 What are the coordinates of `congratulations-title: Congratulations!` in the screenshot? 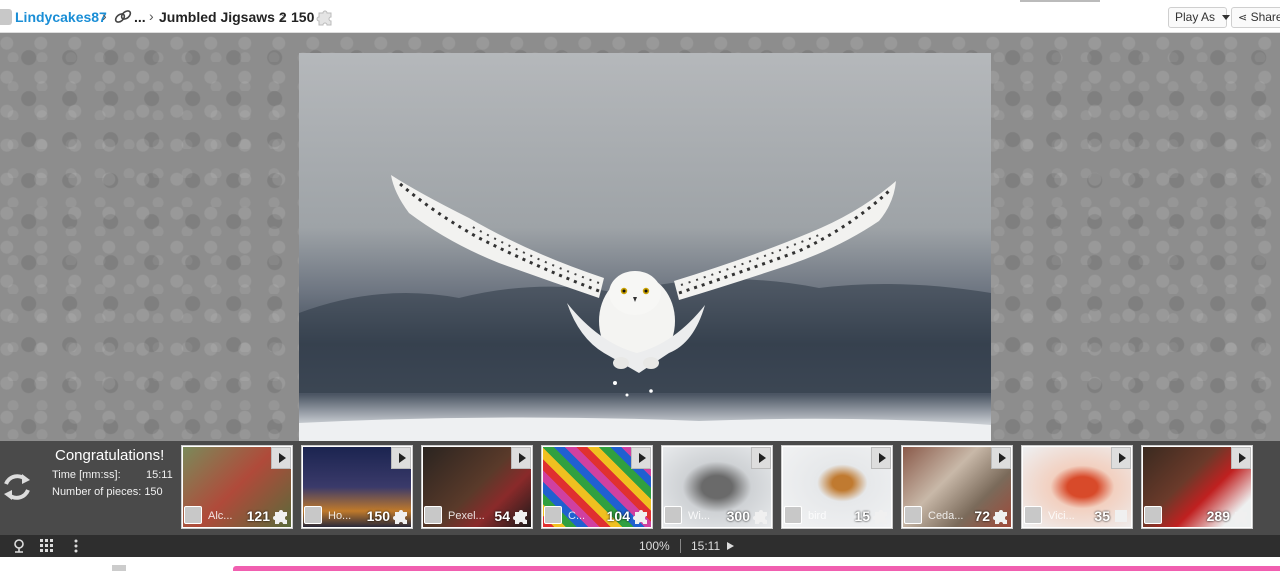 It's located at (110, 455).